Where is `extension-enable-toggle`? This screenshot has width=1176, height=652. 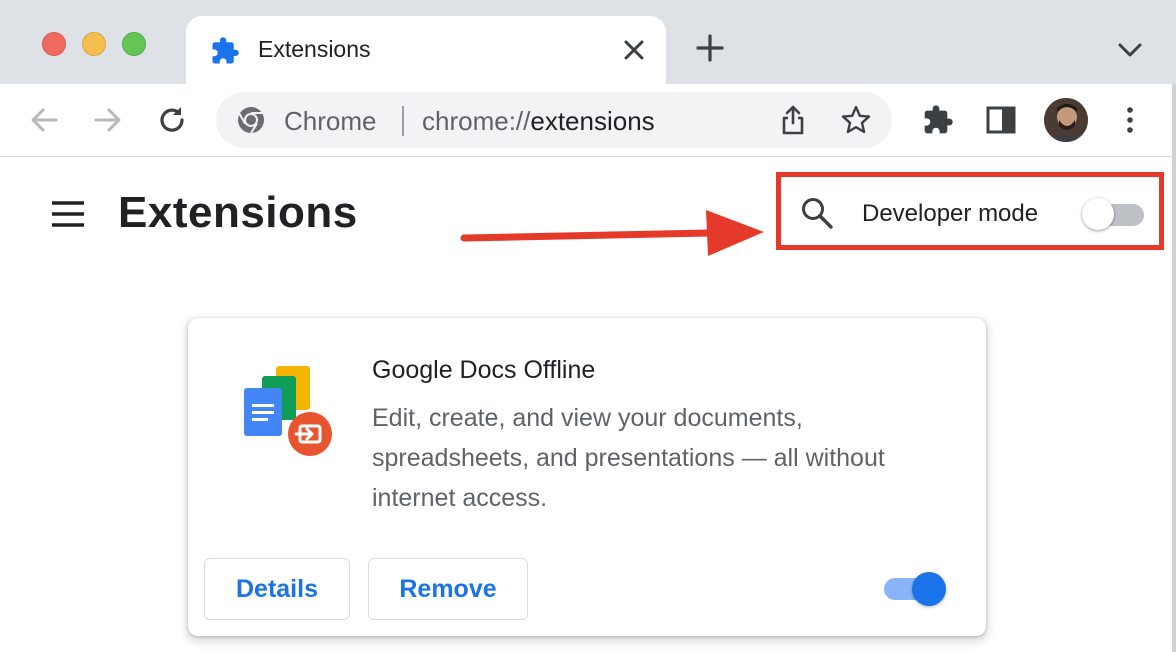 extension-enable-toggle is located at coordinates (915, 589).